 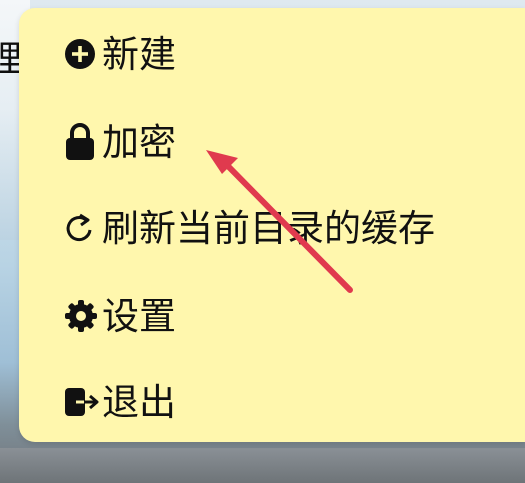 I want to click on menu-item-refresh-cache: 刷新当前目录的缓存, so click(x=249, y=228).